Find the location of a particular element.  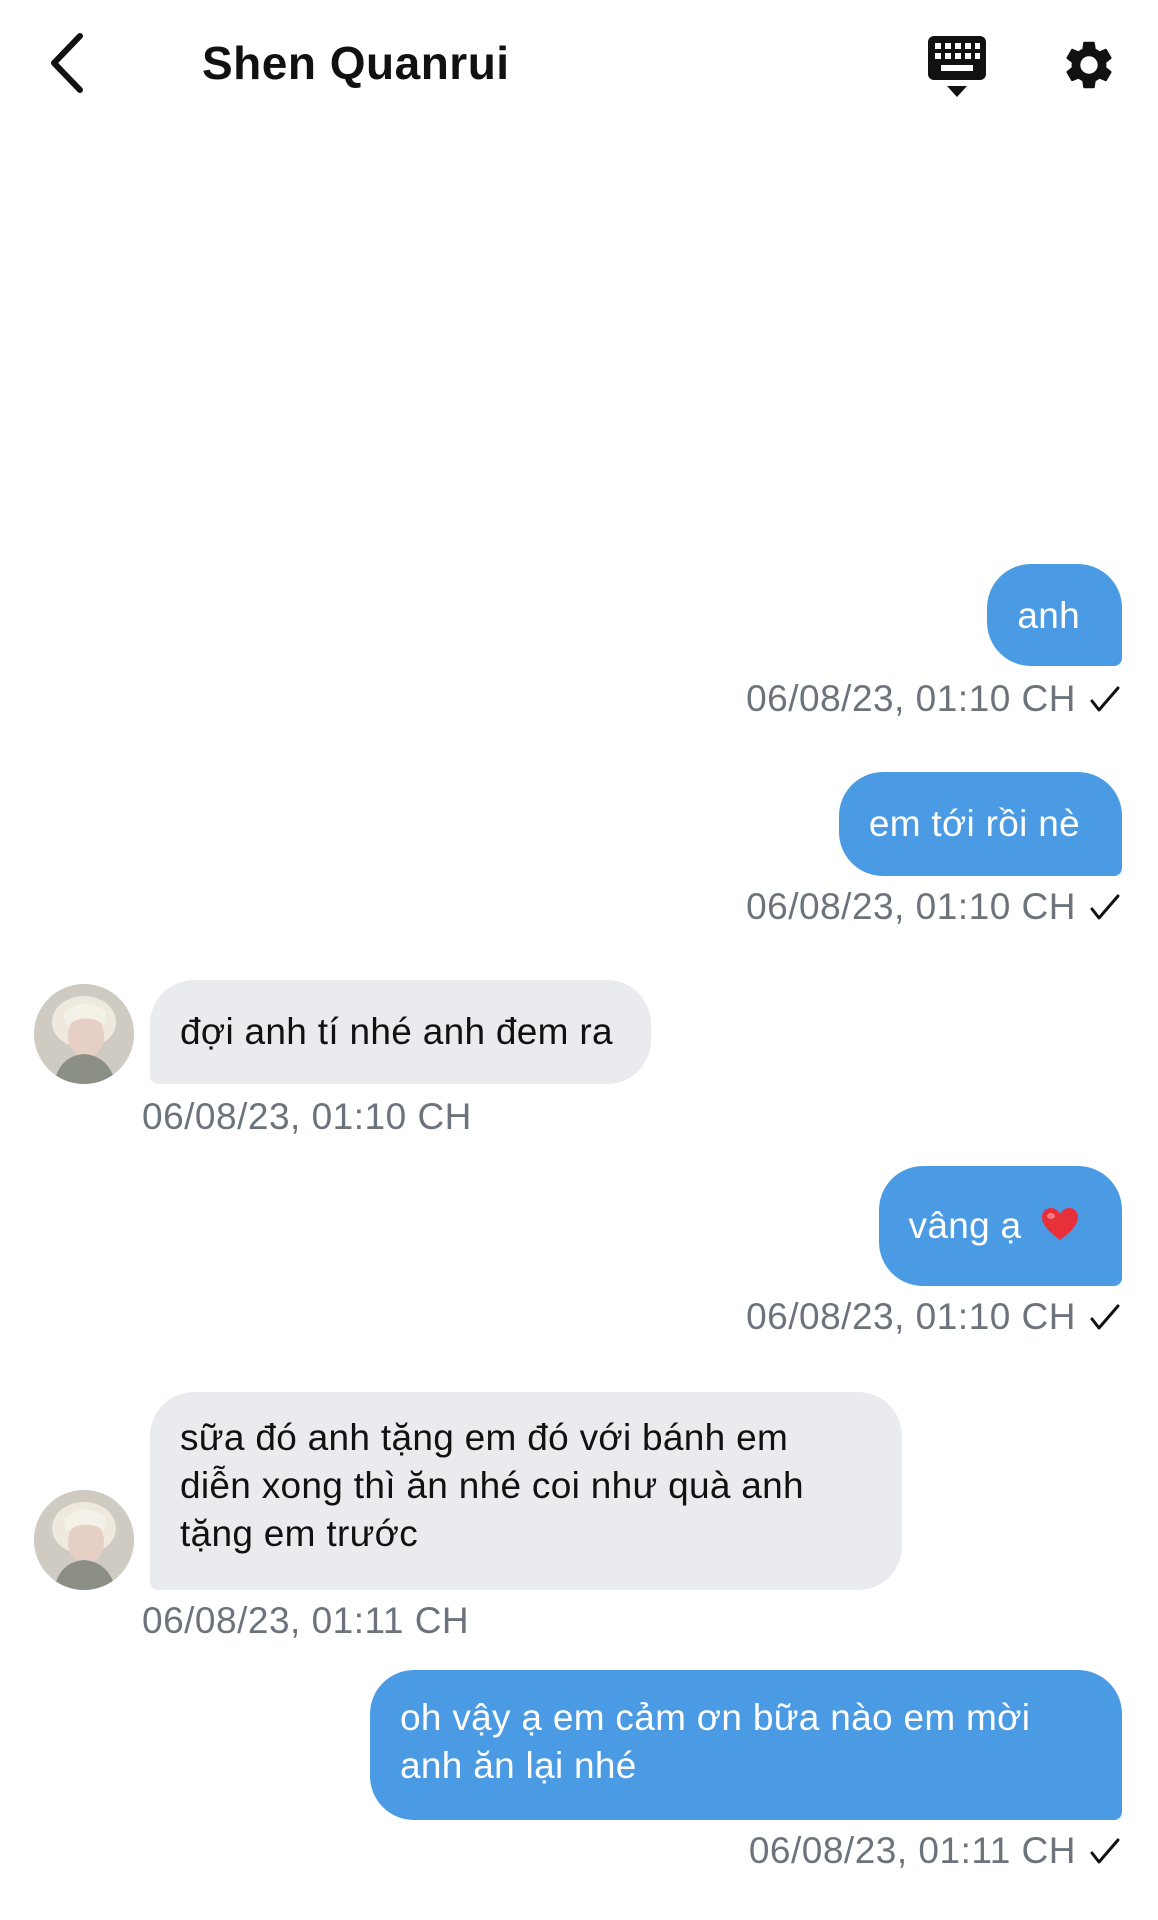

settings-button is located at coordinates (1089, 65).